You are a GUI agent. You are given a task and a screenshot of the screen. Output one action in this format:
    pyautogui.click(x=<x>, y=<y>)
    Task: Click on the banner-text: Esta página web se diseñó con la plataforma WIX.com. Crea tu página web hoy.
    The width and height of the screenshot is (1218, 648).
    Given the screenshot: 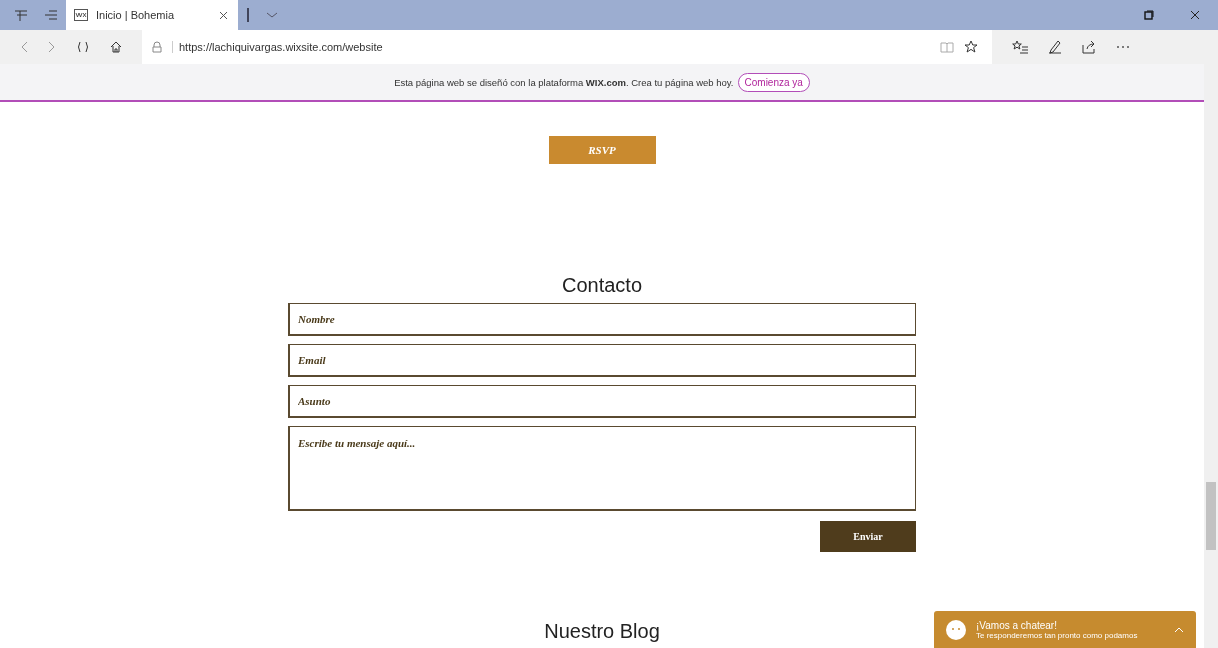 What is the action you would take?
    pyautogui.click(x=564, y=82)
    